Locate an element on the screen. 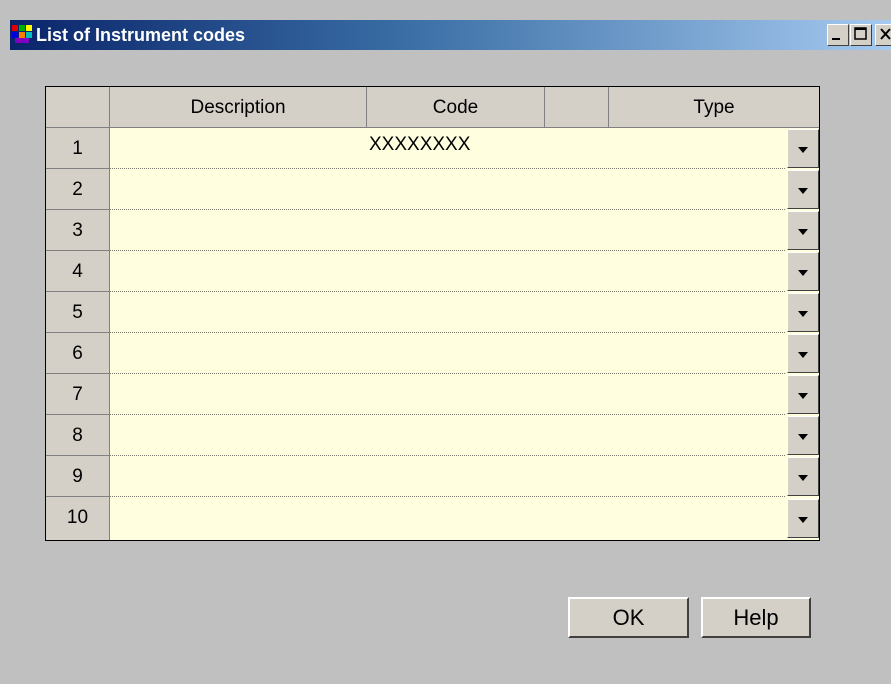  column-header-blank is located at coordinates (577, 107).